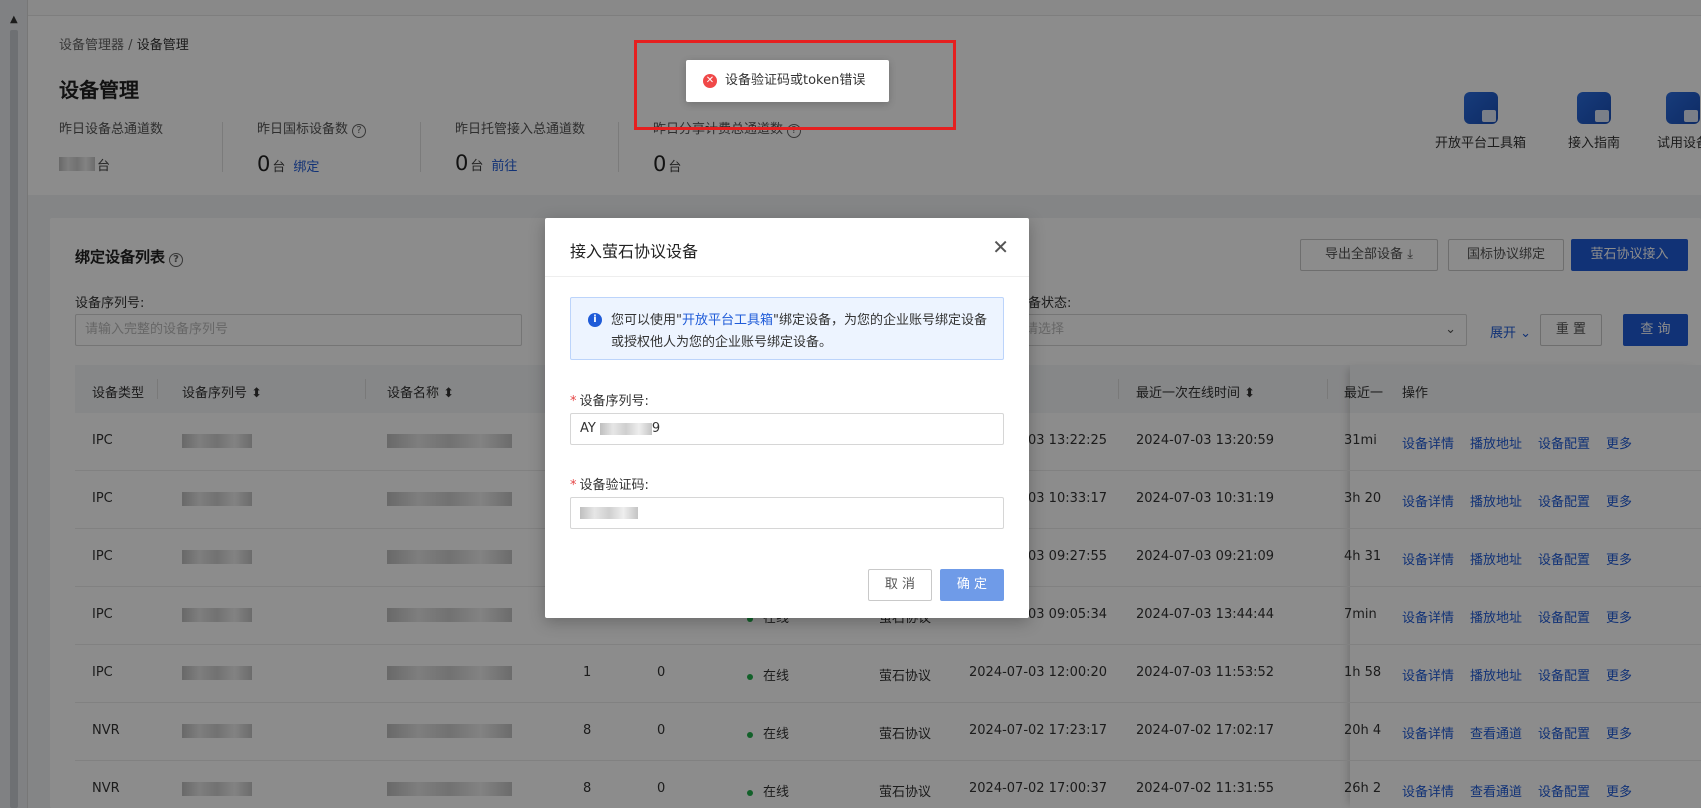 This screenshot has width=1701, height=808. Describe the element at coordinates (609, 485) in the screenshot. I see `verify-code-field-label: * 设备验证码:` at that location.